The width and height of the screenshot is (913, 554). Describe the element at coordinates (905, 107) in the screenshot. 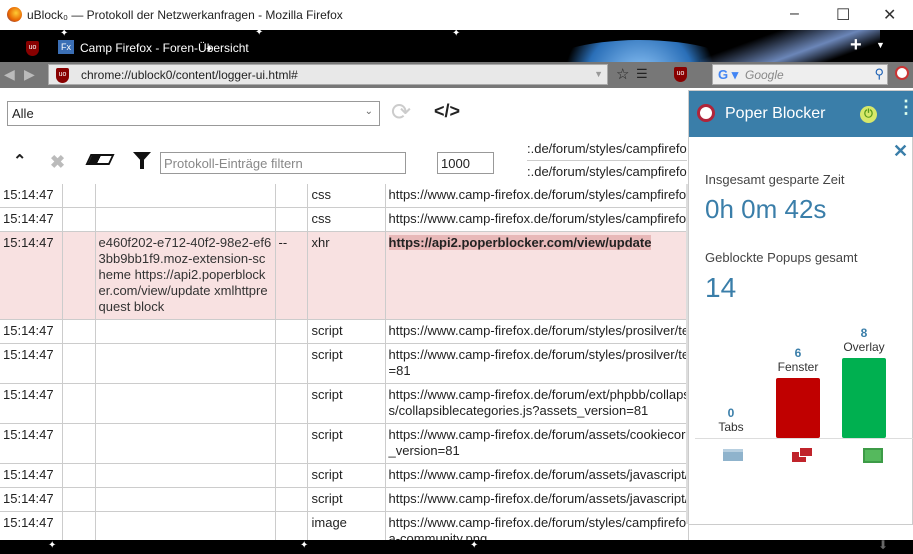

I see `menu-dots-icon: ⋮` at that location.